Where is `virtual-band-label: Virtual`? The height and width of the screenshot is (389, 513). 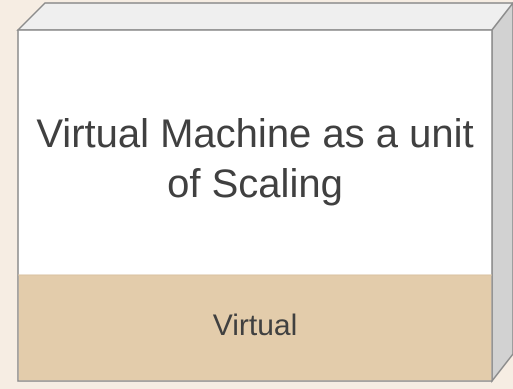 virtual-band-label: Virtual is located at coordinates (255, 325).